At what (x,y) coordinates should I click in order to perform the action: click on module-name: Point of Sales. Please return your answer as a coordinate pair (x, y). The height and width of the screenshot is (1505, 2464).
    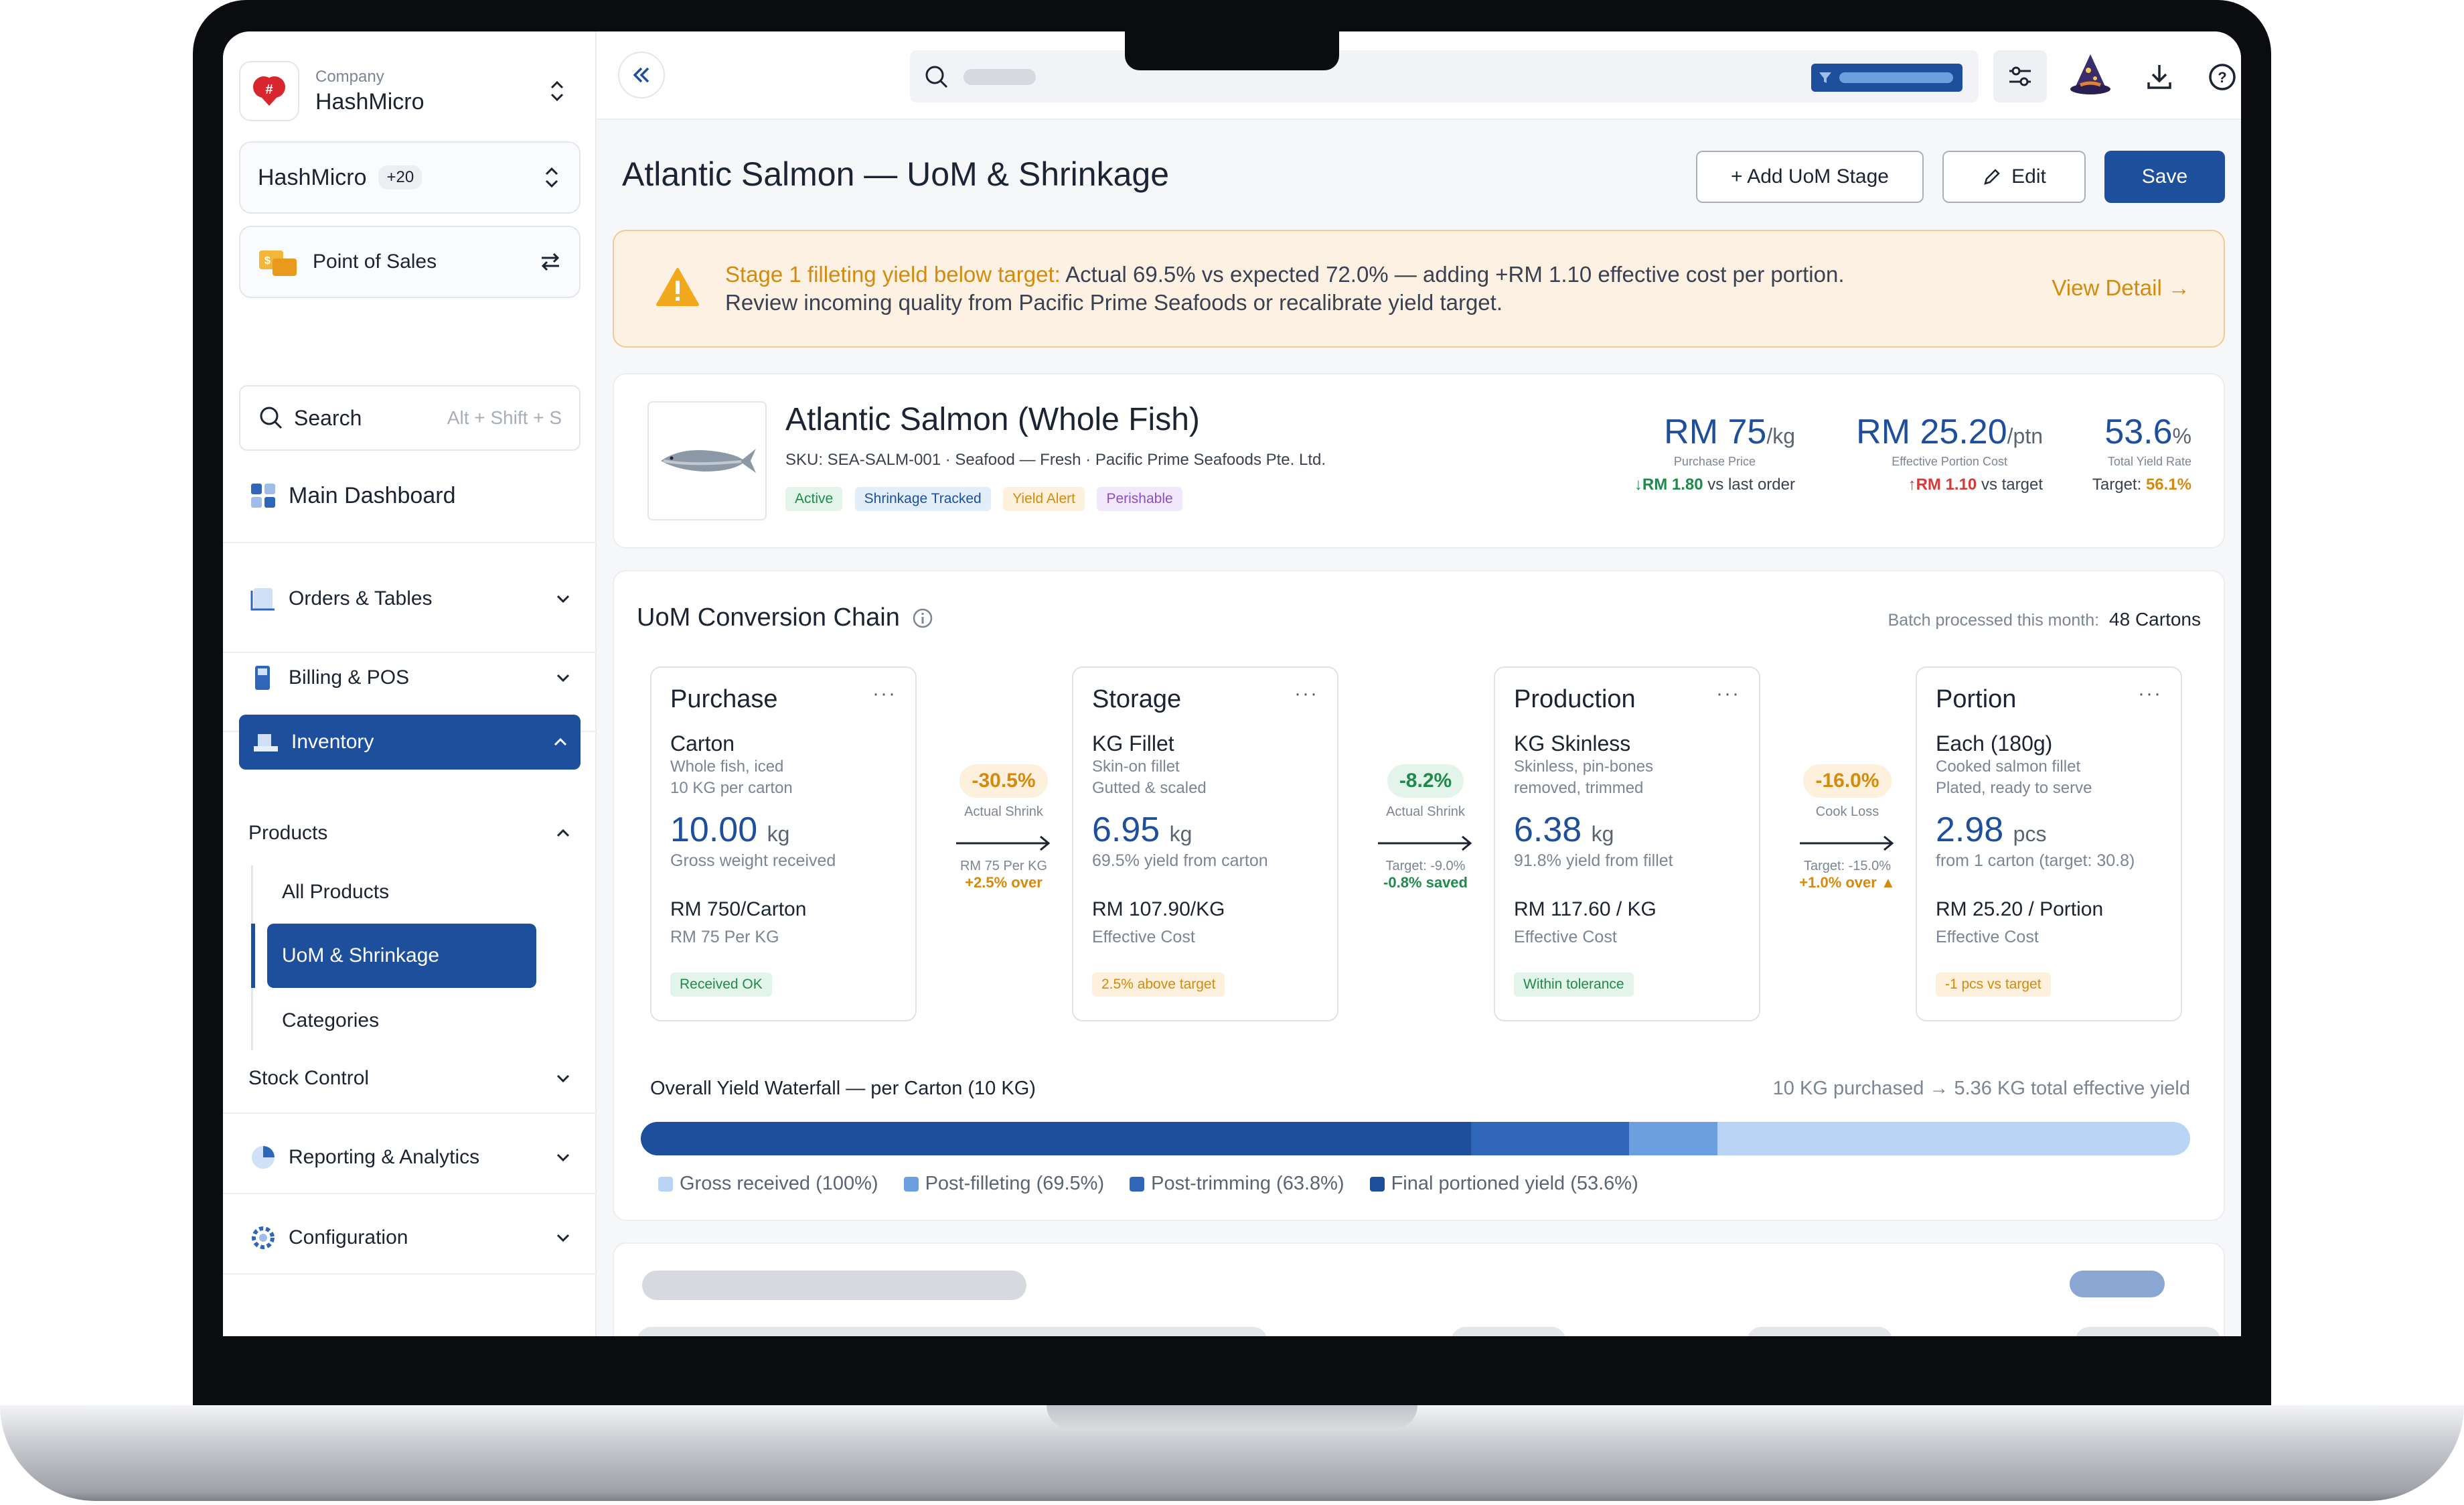
    Looking at the image, I should click on (375, 261).